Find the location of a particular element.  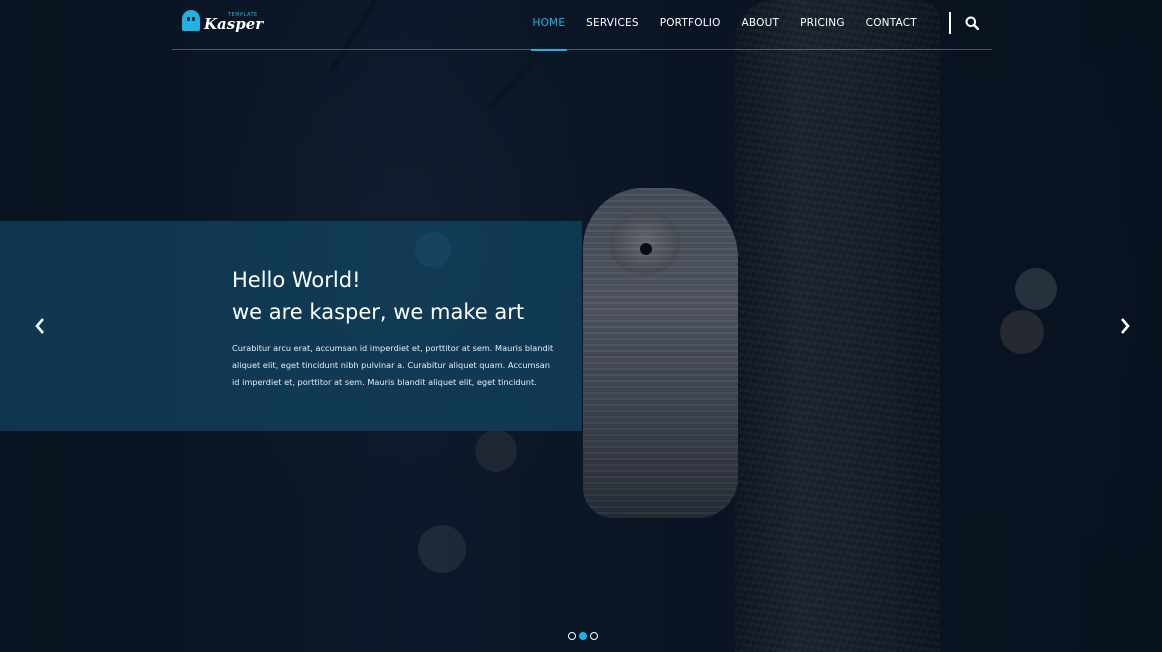

nav-item-services: SERVICES is located at coordinates (613, 25).